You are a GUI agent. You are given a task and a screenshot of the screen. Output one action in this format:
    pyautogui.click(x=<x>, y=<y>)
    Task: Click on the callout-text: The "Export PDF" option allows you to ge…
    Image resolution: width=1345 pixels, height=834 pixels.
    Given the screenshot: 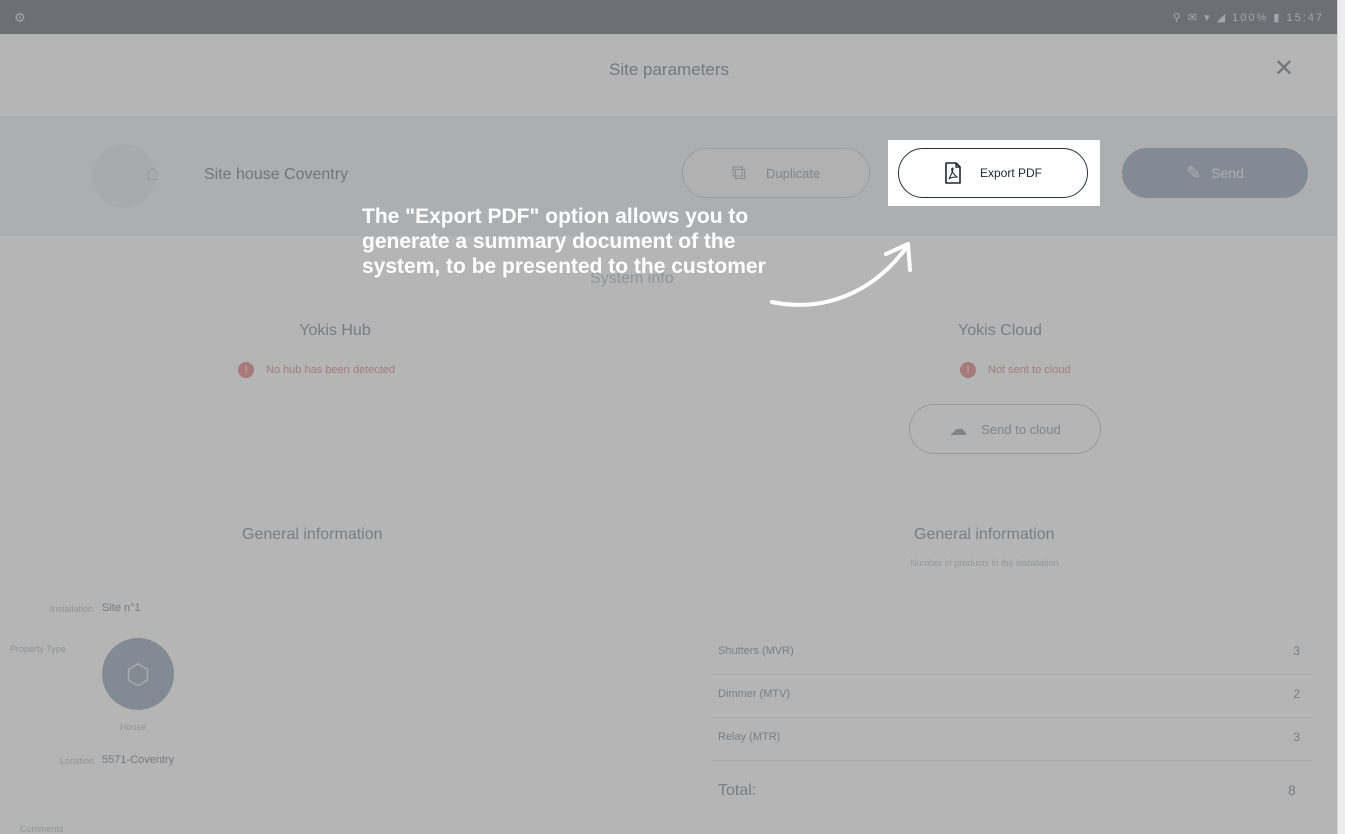 What is the action you would take?
    pyautogui.click(x=564, y=241)
    